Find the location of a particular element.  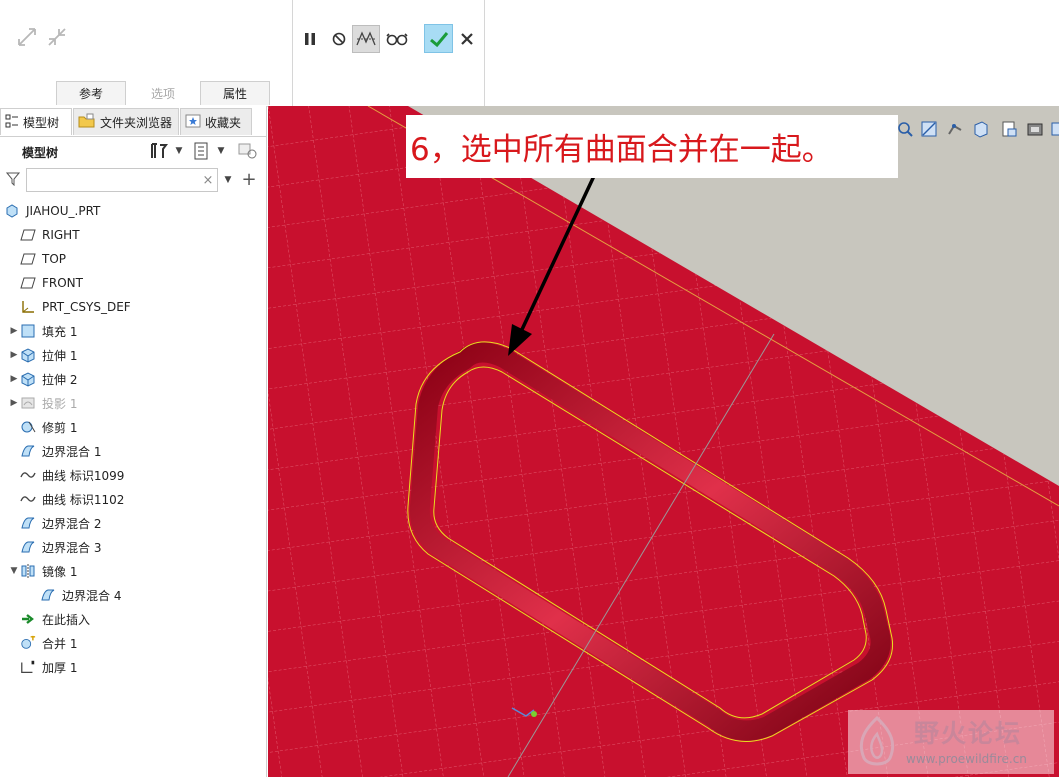

verify-geometry-icon is located at coordinates (366, 39).